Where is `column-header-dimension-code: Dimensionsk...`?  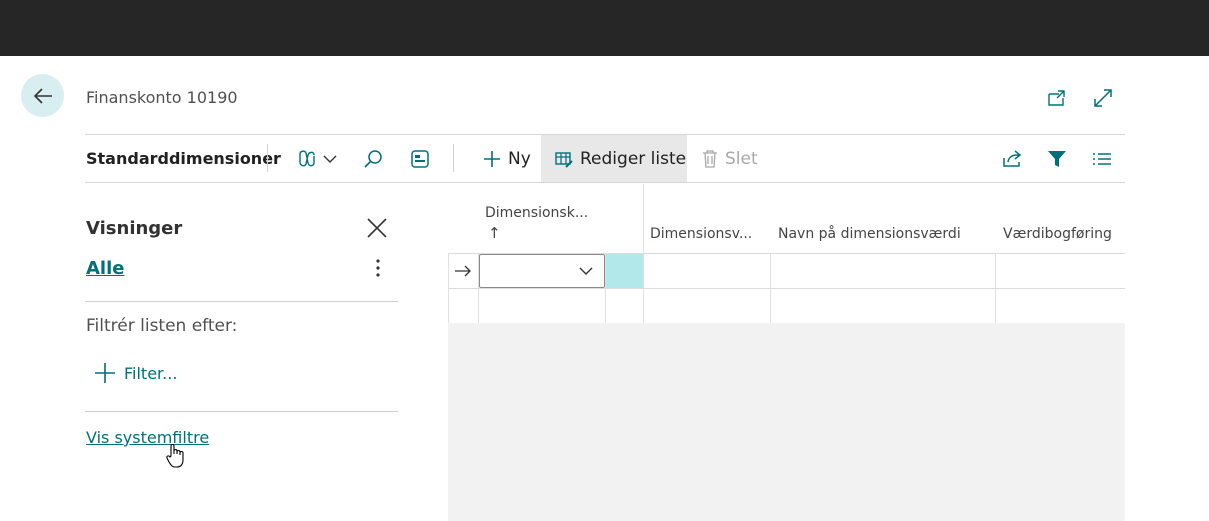
column-header-dimension-code: Dimensionsk... is located at coordinates (536, 213).